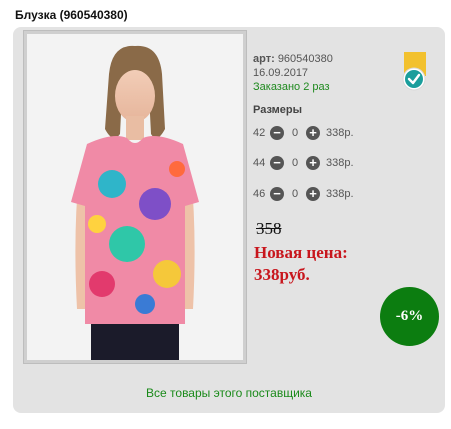  I want to click on product-title: Блузка (960540380), so click(71, 15).